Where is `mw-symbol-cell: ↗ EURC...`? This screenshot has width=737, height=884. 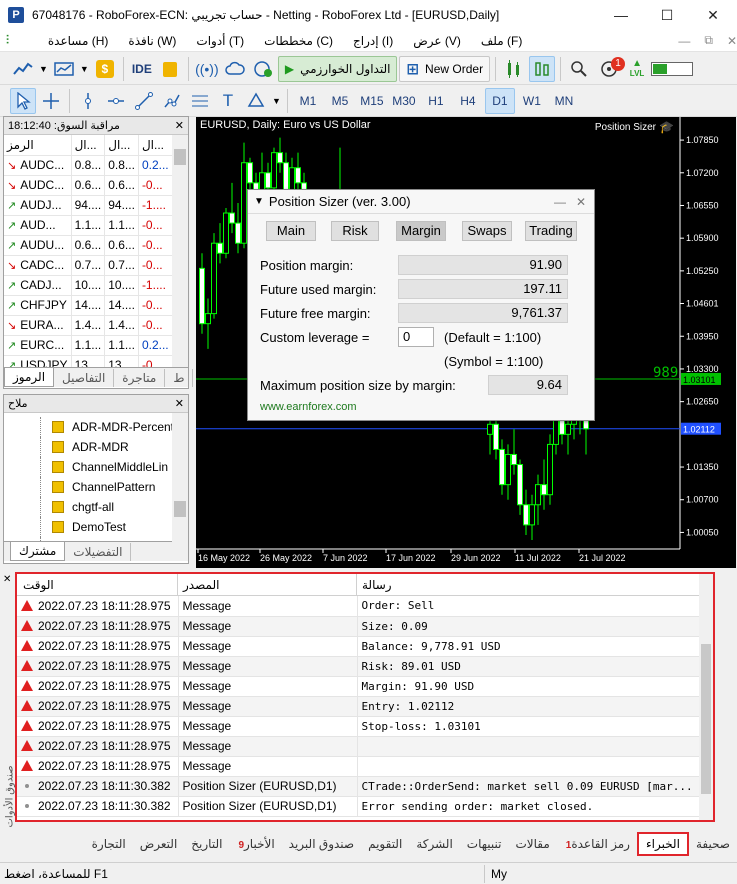
mw-symbol-cell: ↗ EURC... is located at coordinates (38, 345).